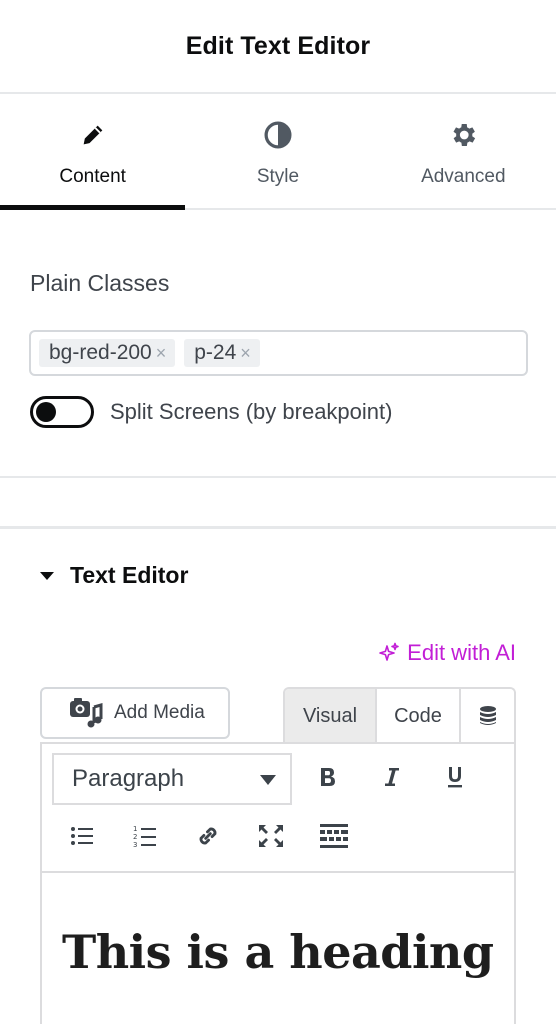 The height and width of the screenshot is (1024, 556). I want to click on text-editor-title: Text Editor, so click(129, 575).